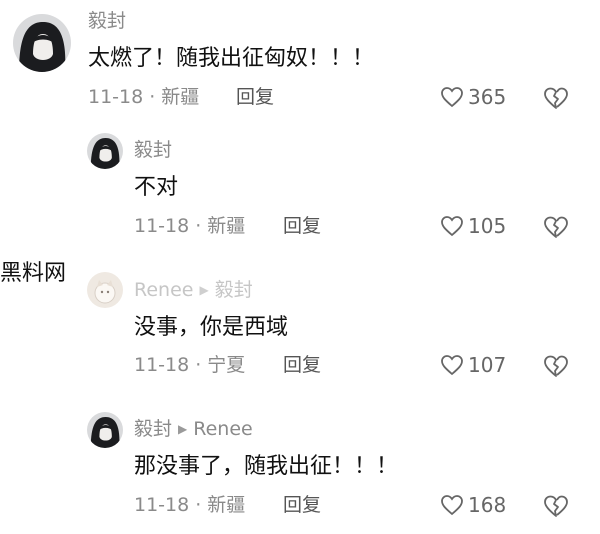  I want to click on like-button: 105, so click(473, 226).